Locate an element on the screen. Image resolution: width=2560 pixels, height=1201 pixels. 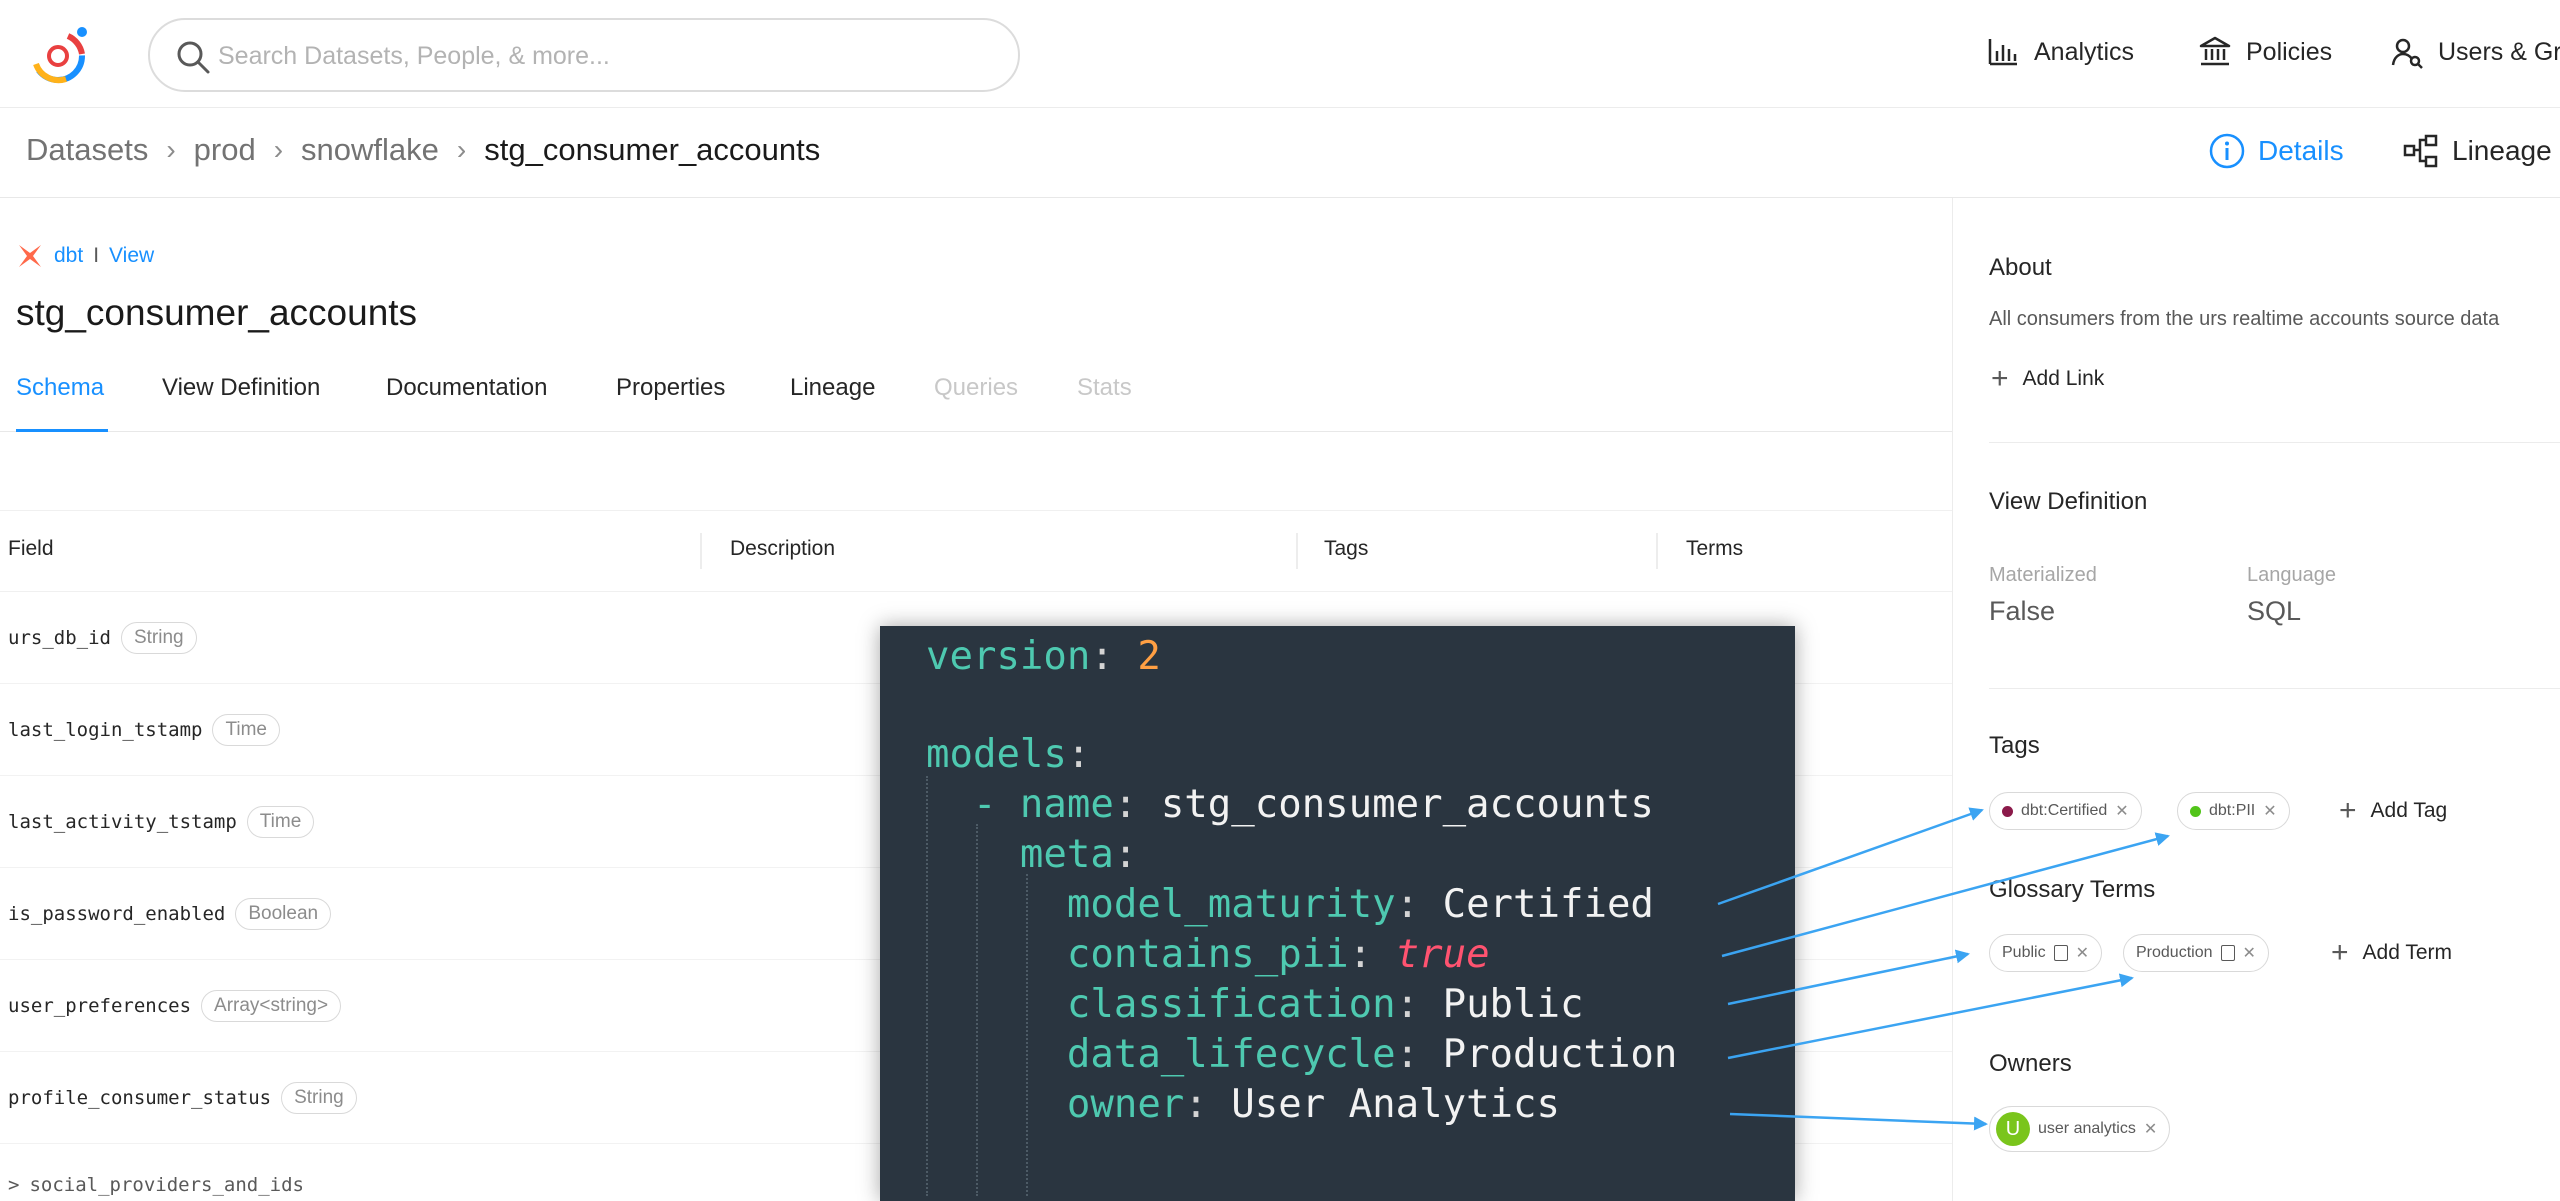
about-heading: About is located at coordinates (2020, 267).